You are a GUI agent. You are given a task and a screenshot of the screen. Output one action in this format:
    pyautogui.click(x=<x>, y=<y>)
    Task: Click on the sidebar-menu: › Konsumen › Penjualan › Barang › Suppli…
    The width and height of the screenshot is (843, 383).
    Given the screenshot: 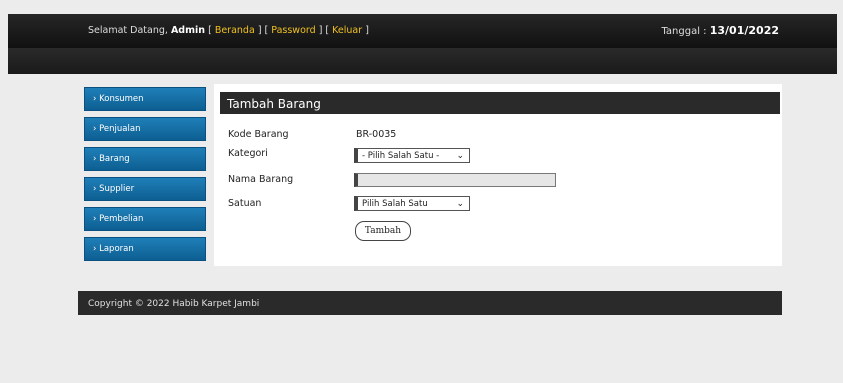 What is the action you would take?
    pyautogui.click(x=145, y=177)
    